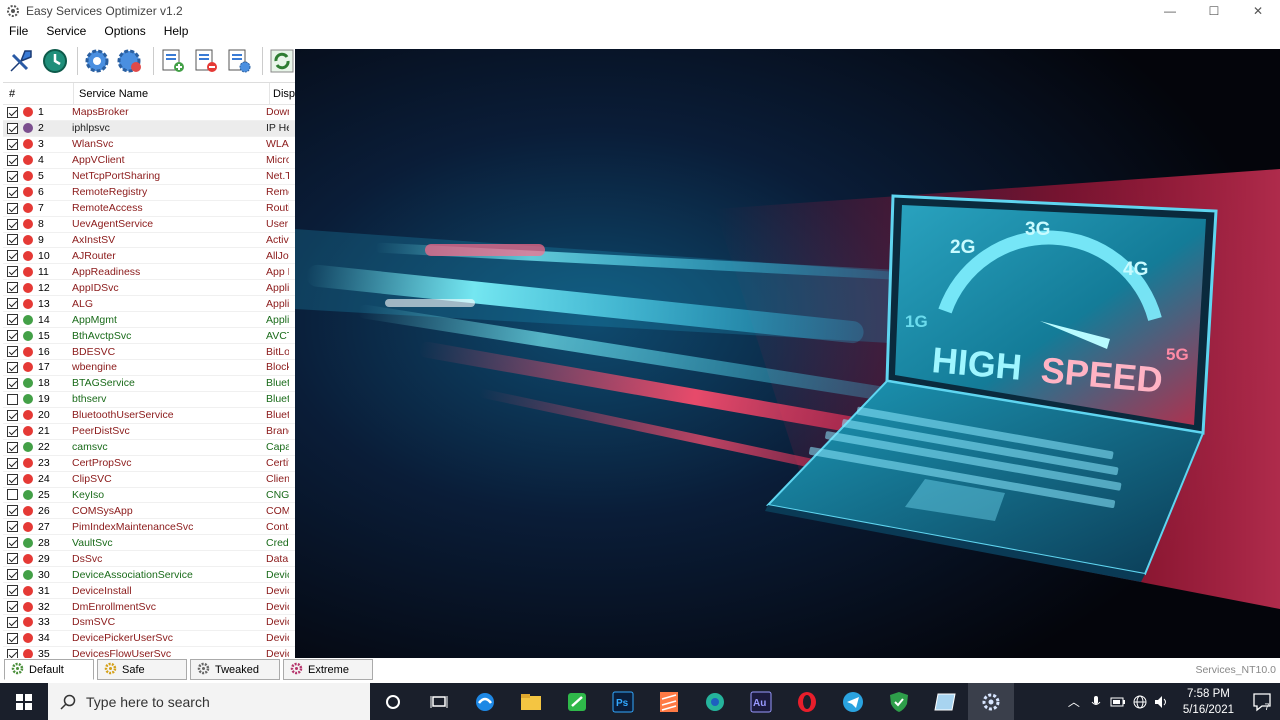  What do you see at coordinates (393, 701) in the screenshot?
I see `cortana-button` at bounding box center [393, 701].